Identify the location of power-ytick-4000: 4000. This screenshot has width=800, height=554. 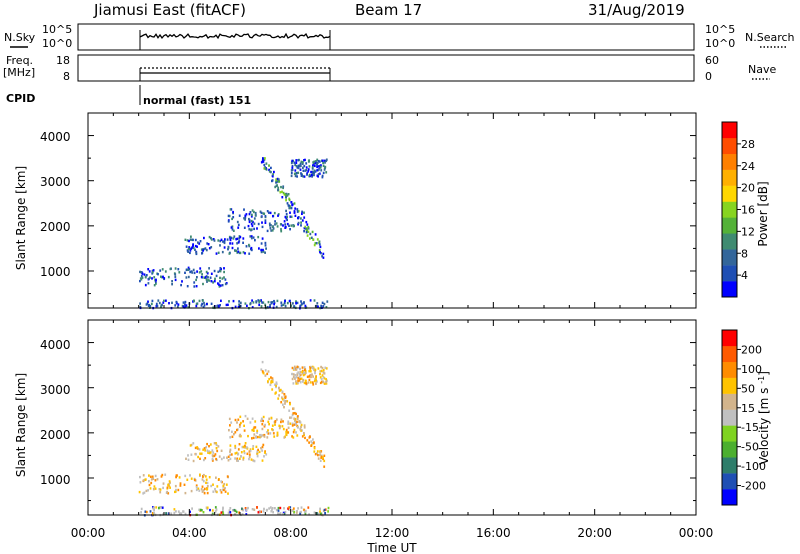
(55, 137).